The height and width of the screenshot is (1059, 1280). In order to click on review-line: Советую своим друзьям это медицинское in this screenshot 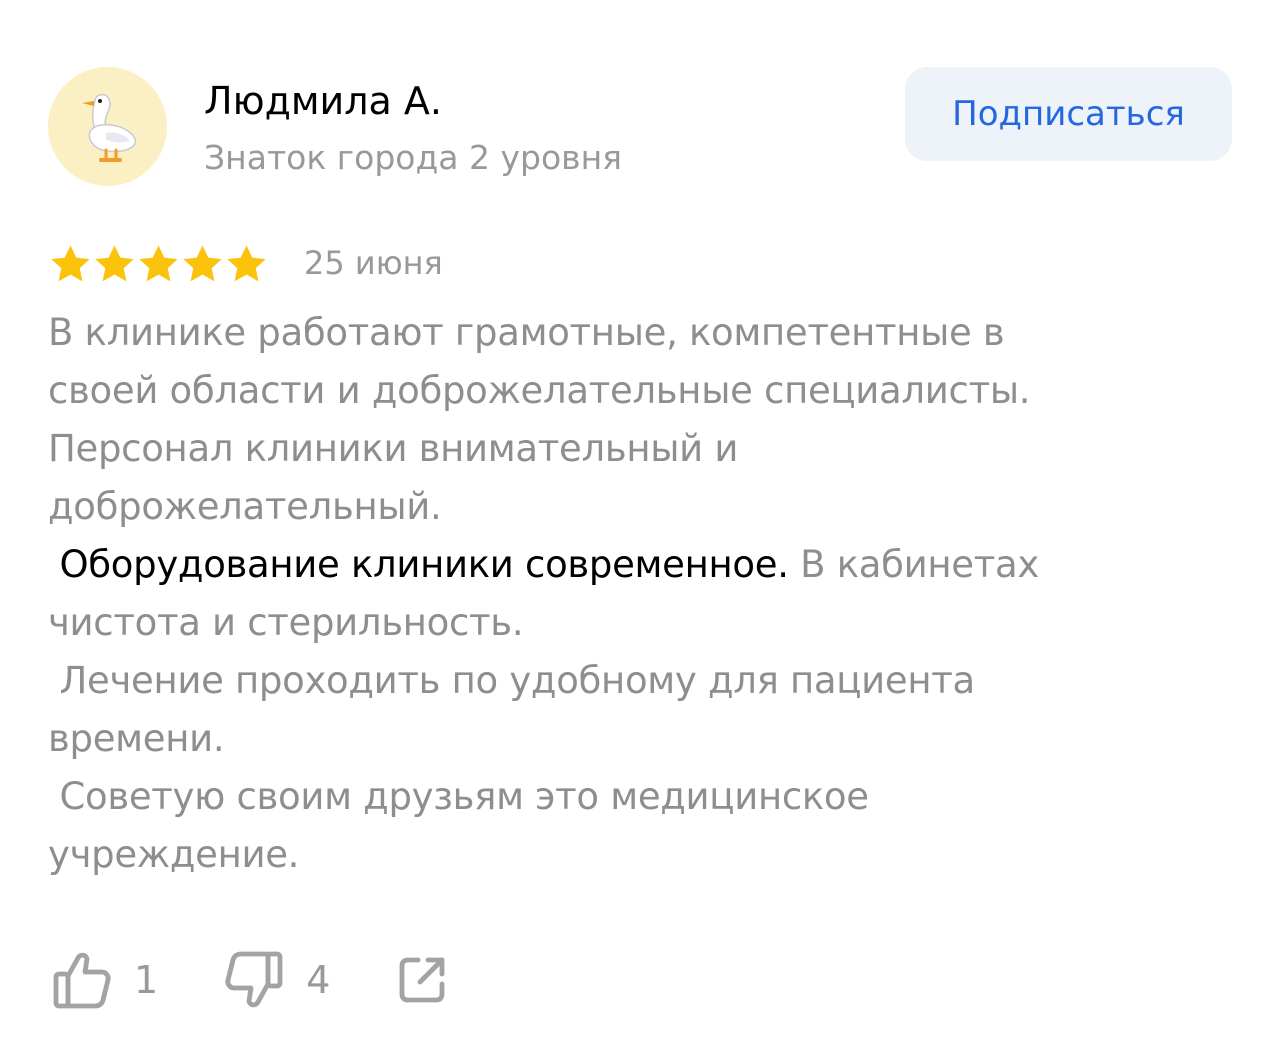, I will do `click(458, 796)`.